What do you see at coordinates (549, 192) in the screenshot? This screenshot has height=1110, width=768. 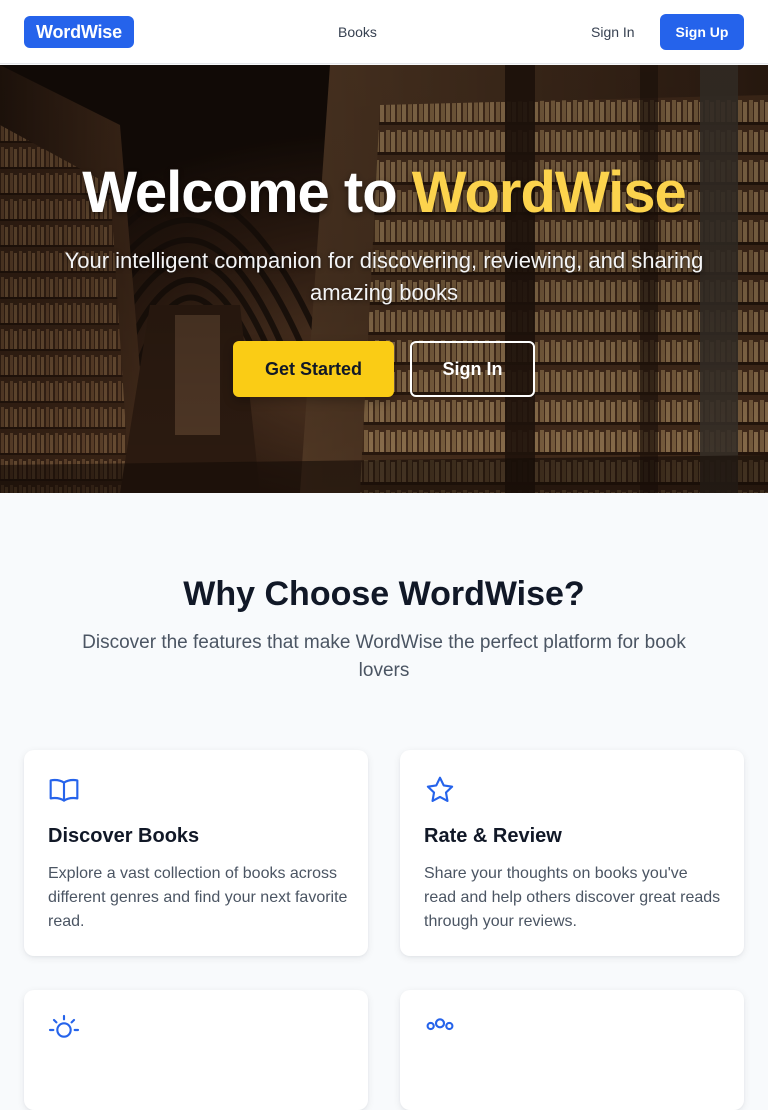 I see `hero-title-accent: WordWise` at bounding box center [549, 192].